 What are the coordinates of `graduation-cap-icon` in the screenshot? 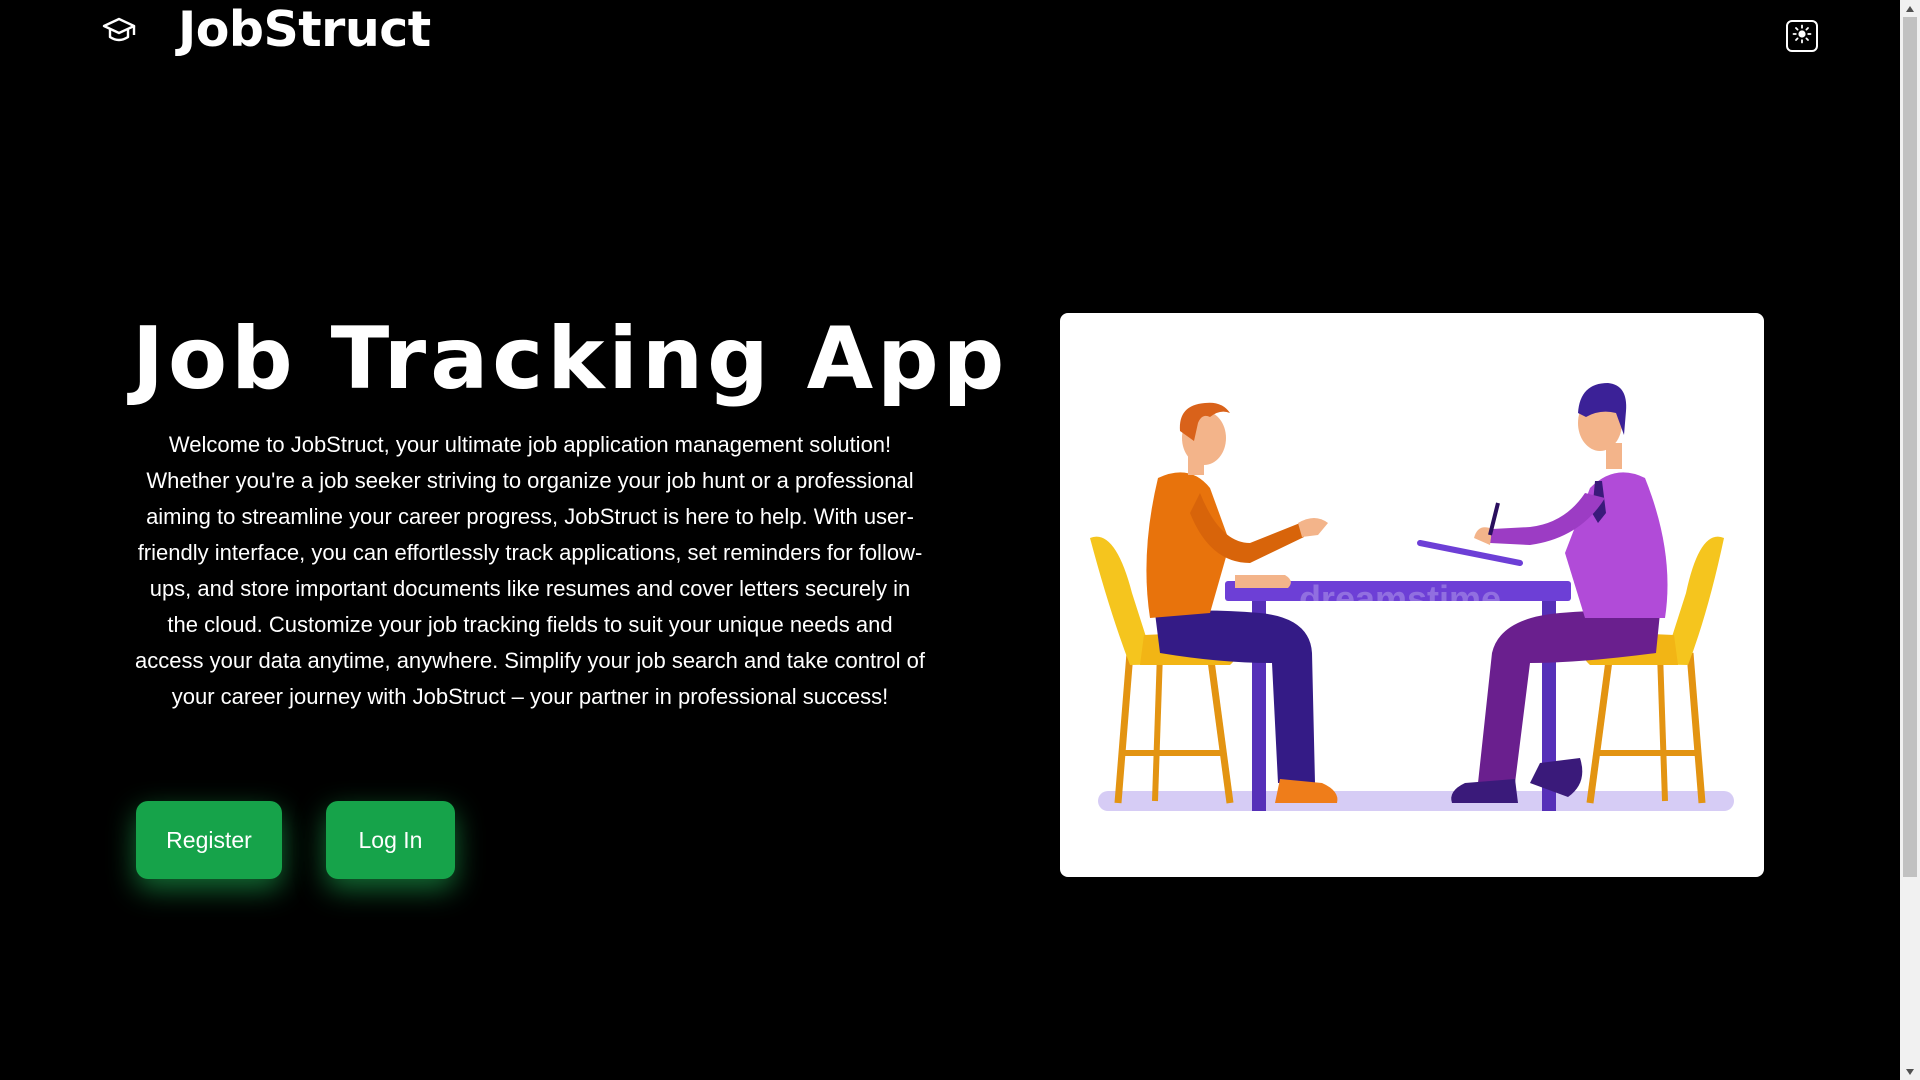 It's located at (119, 30).